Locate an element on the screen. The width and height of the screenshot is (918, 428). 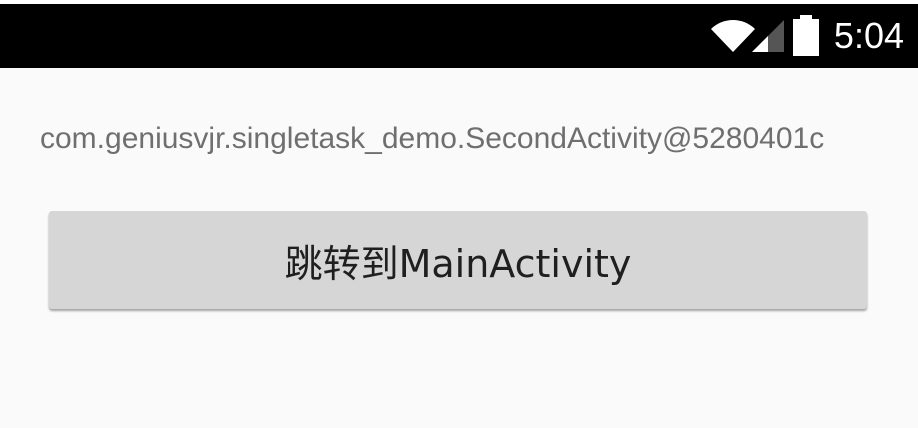
battery-icon is located at coordinates (806, 36).